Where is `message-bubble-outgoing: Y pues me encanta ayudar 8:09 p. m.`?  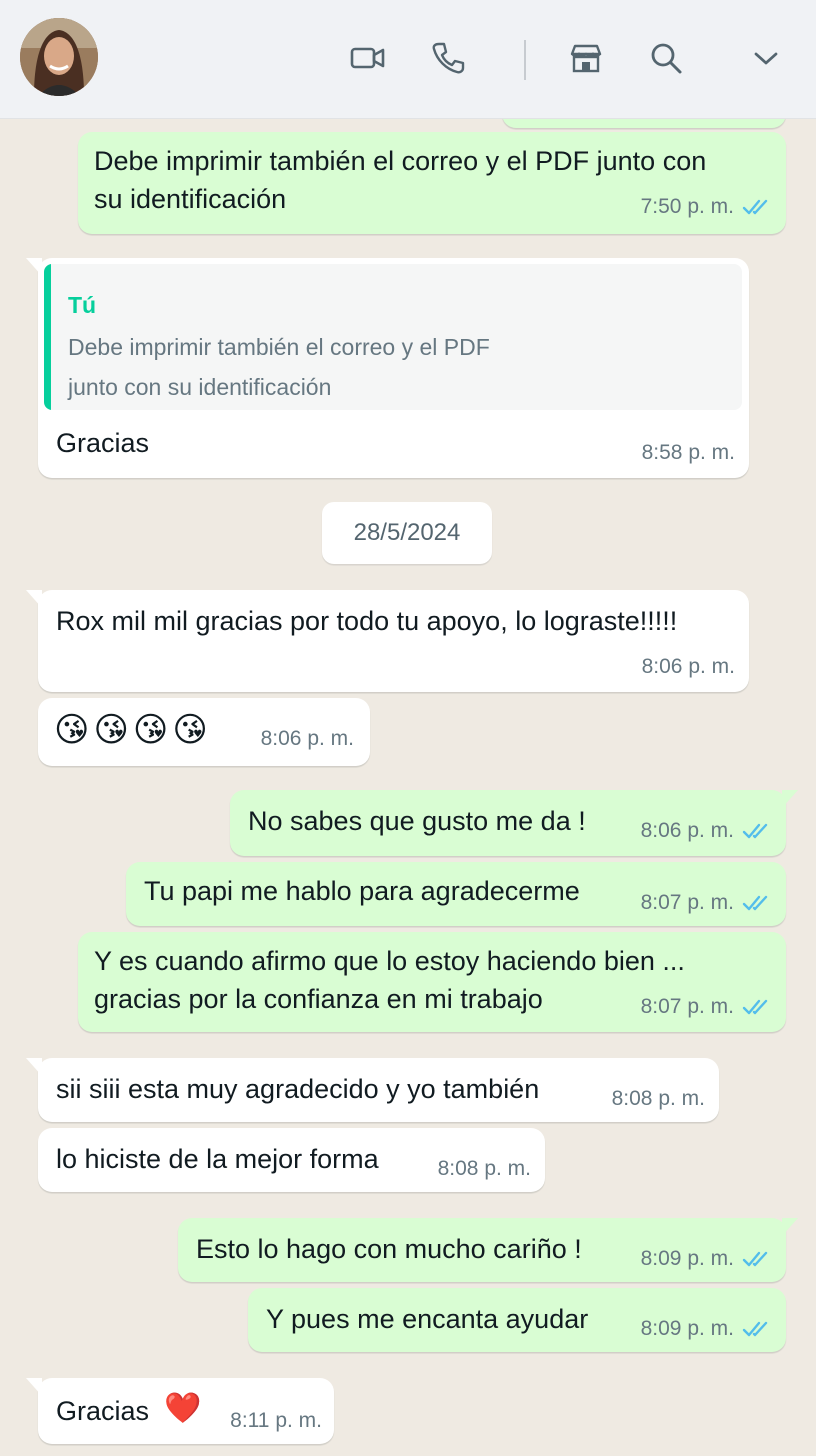
message-bubble-outgoing: Y pues me encanta ayudar 8:09 p. m. is located at coordinates (517, 1320).